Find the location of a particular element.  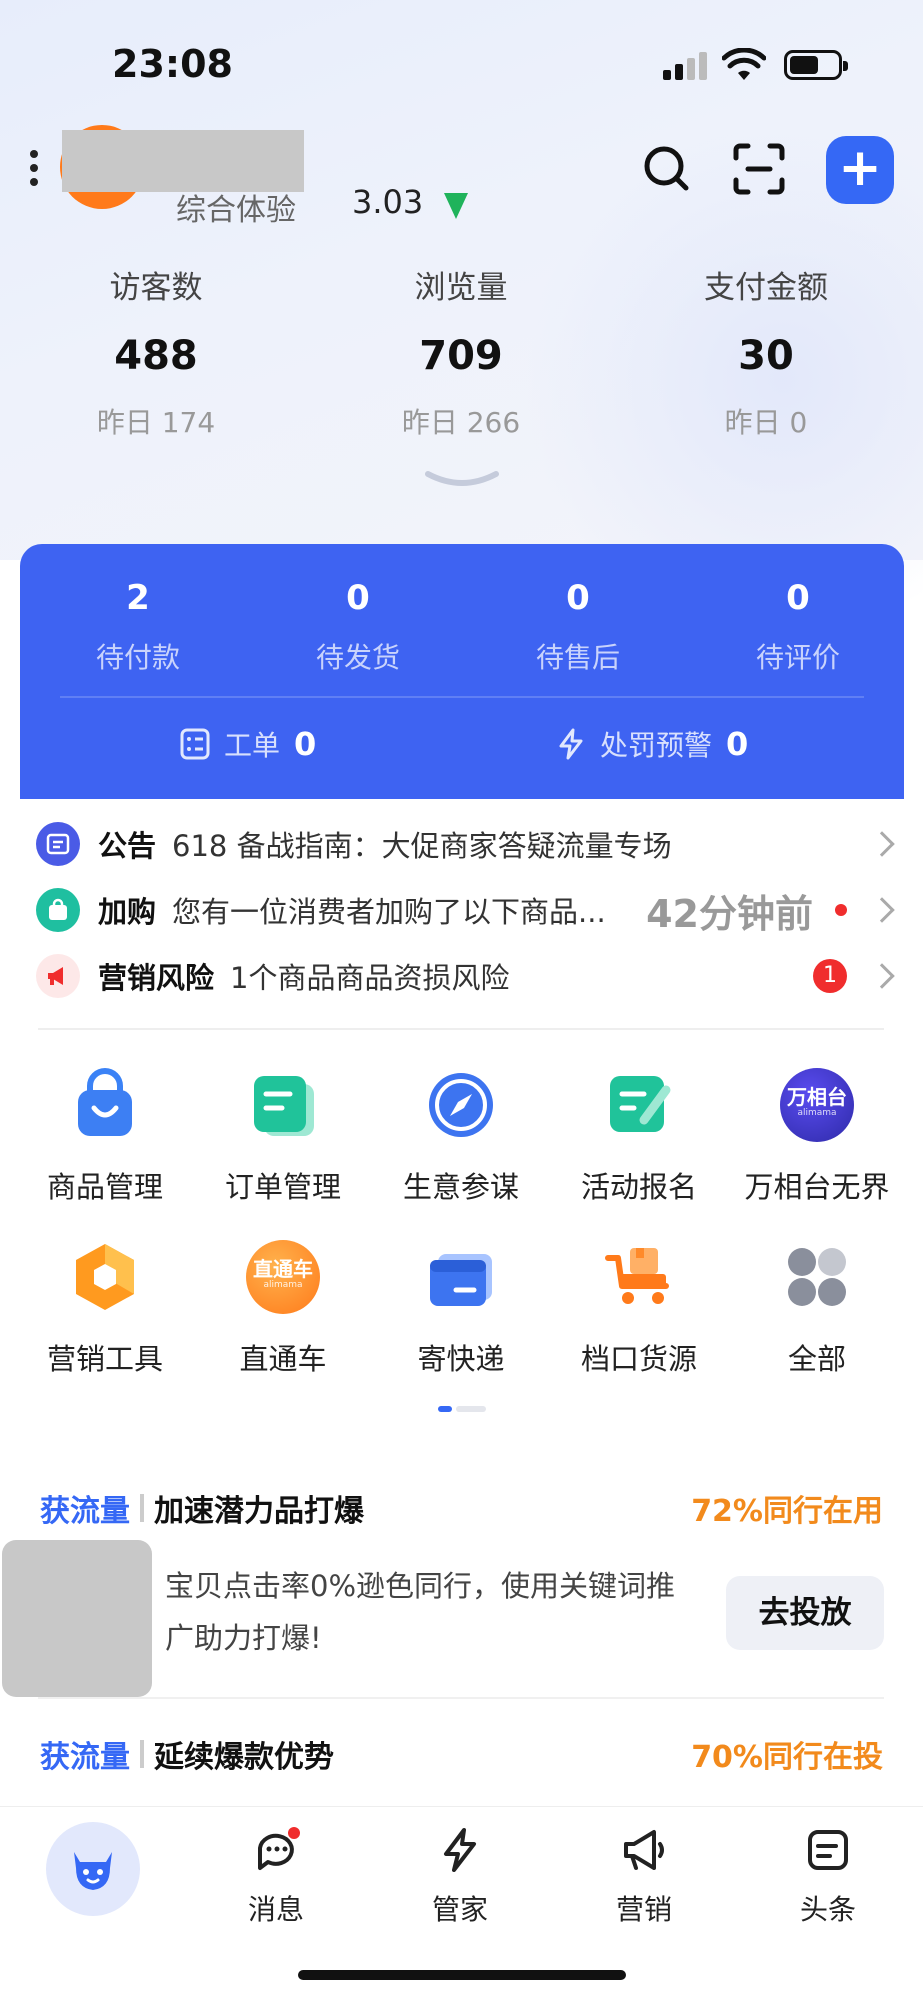

notice-badge: 1 is located at coordinates (830, 976).